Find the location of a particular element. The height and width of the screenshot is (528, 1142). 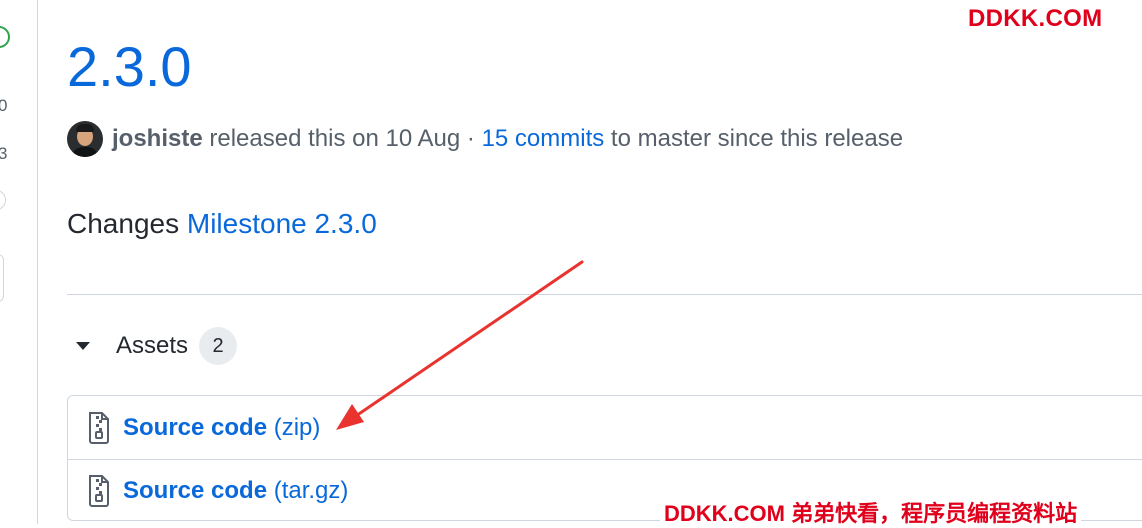

release-version-title: 2.3.0 is located at coordinates (129, 67).